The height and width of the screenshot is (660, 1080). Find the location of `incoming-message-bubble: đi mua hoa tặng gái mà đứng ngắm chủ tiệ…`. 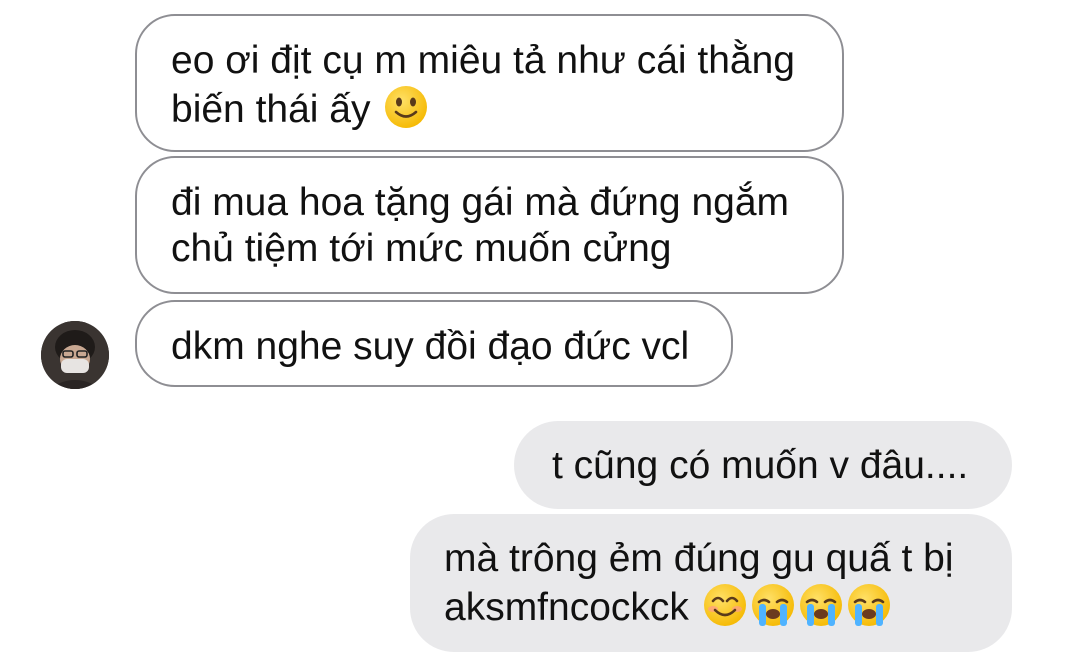

incoming-message-bubble: đi mua hoa tặng gái mà đứng ngắm chủ tiệ… is located at coordinates (489, 225).